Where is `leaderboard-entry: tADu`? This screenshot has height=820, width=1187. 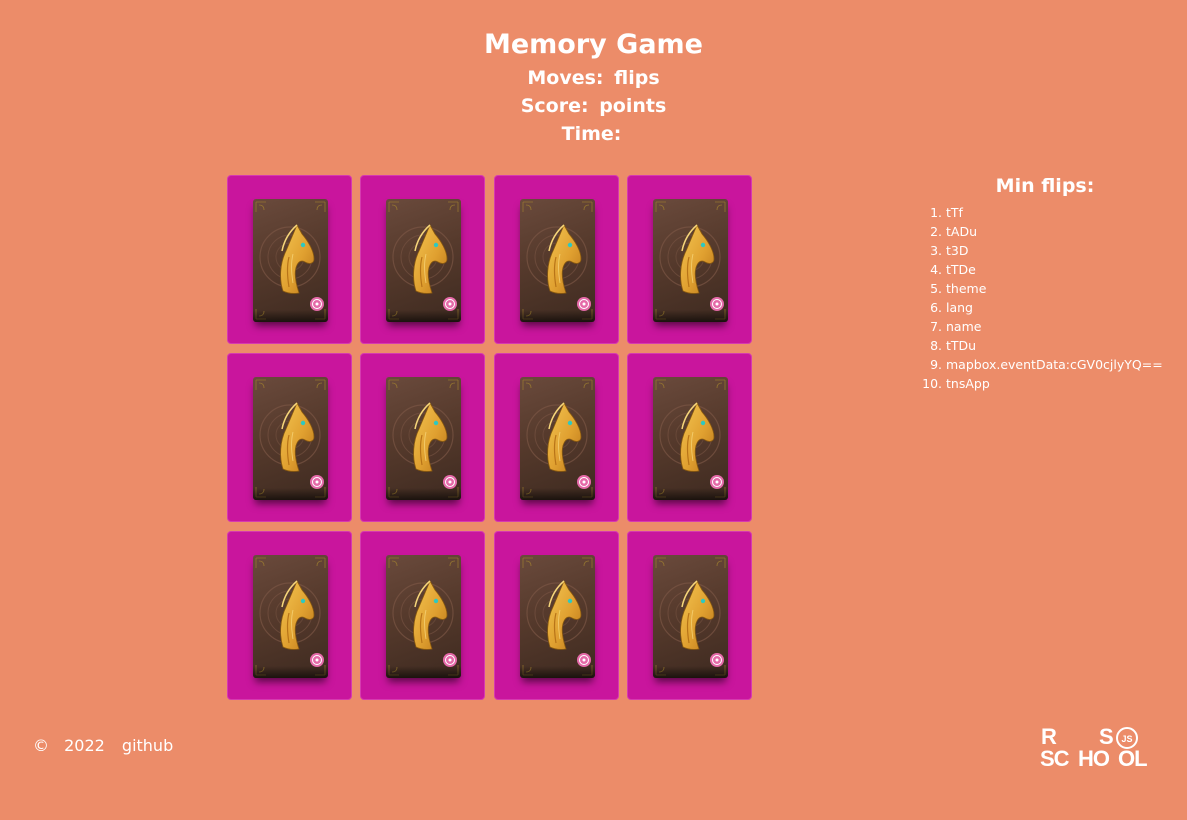
leaderboard-entry: tADu is located at coordinates (1062, 231).